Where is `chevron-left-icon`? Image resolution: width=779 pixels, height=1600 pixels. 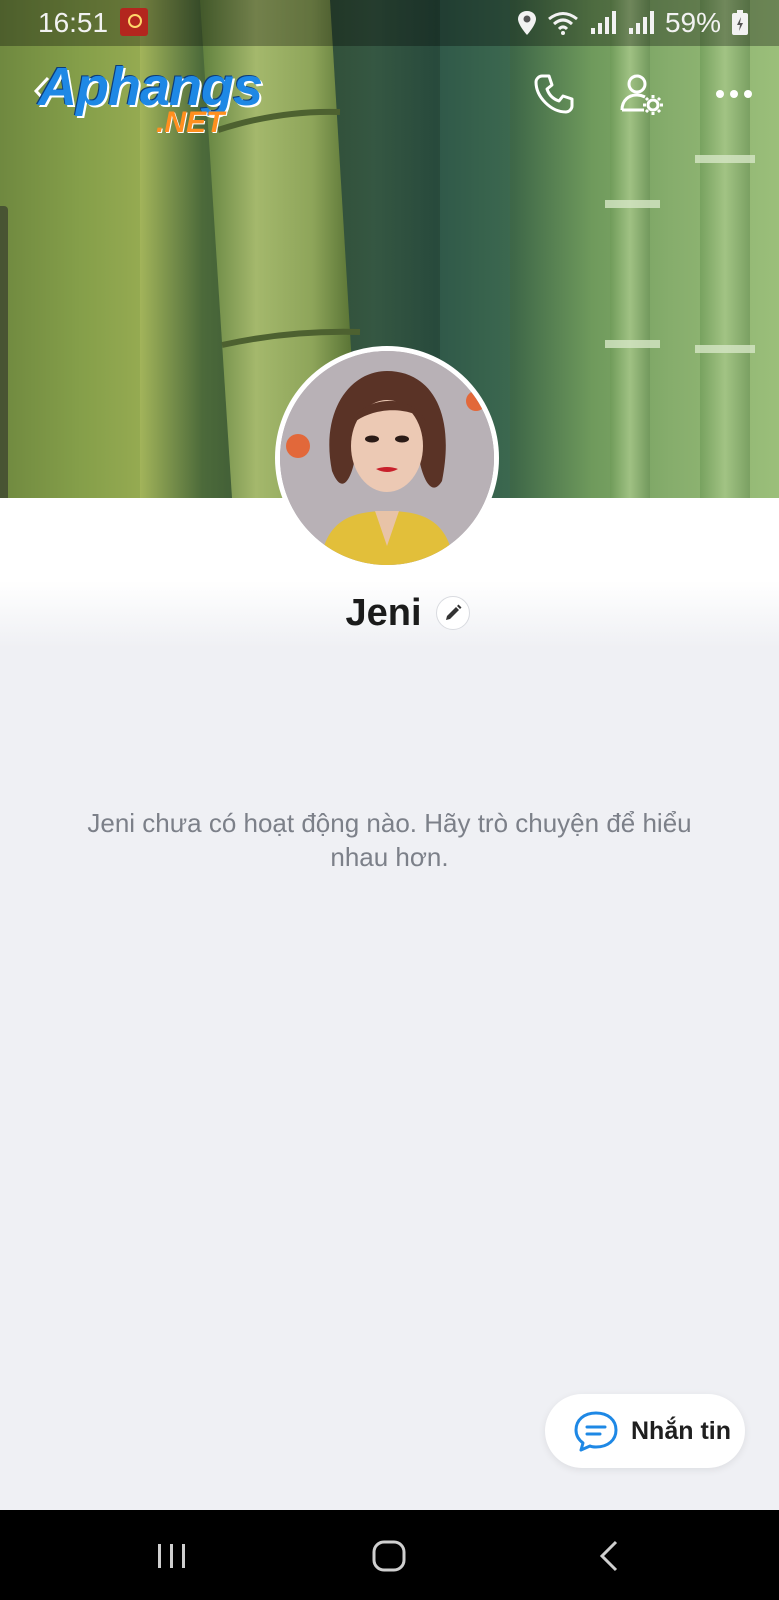
chevron-left-icon is located at coordinates (608, 1556).